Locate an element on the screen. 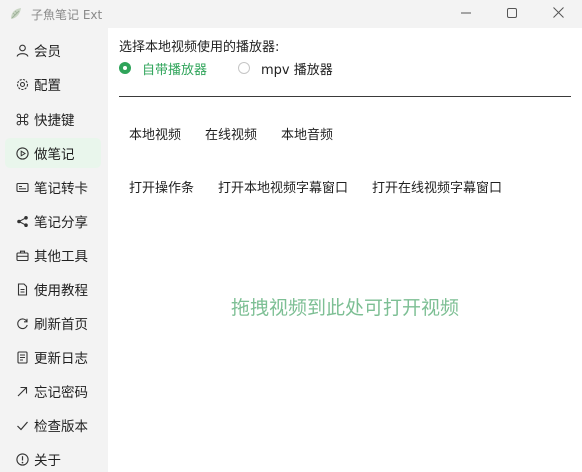 The height and width of the screenshot is (472, 582). sidebar-item-note-to-card: 笔记转卡 is located at coordinates (53, 187).